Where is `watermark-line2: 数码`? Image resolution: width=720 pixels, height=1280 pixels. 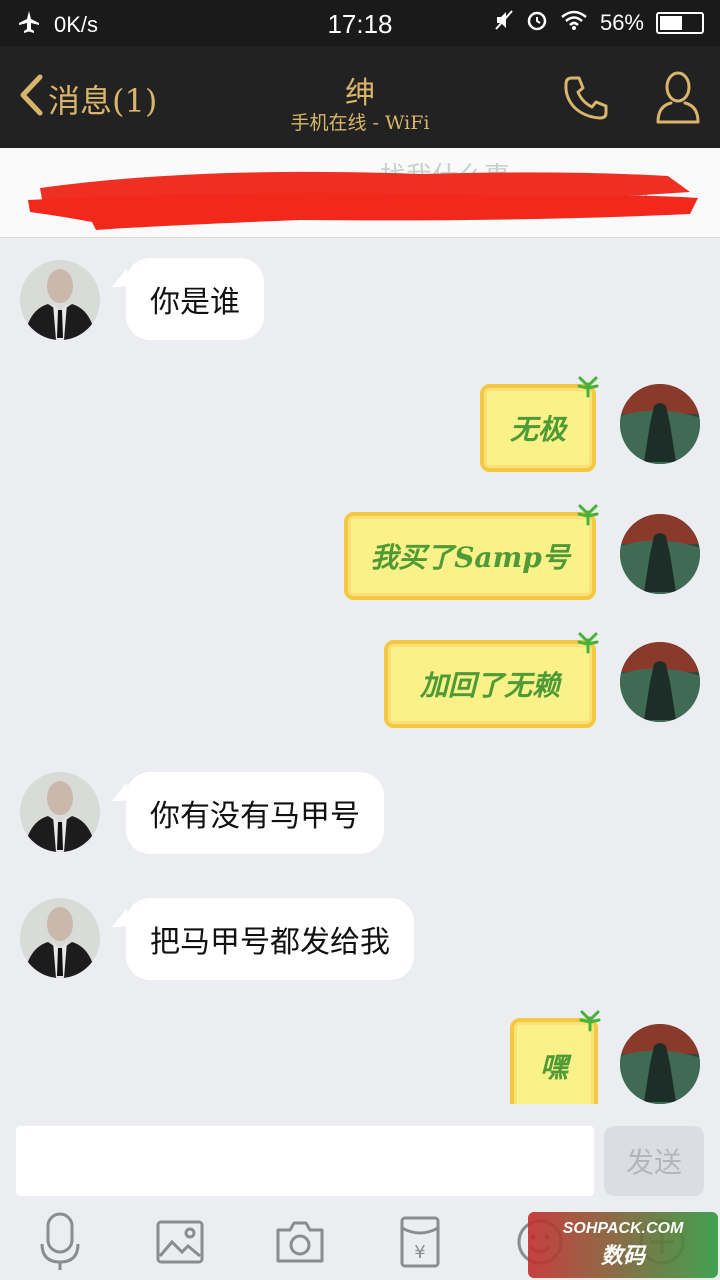
watermark-line2: 数码 is located at coordinates (622, 1255).